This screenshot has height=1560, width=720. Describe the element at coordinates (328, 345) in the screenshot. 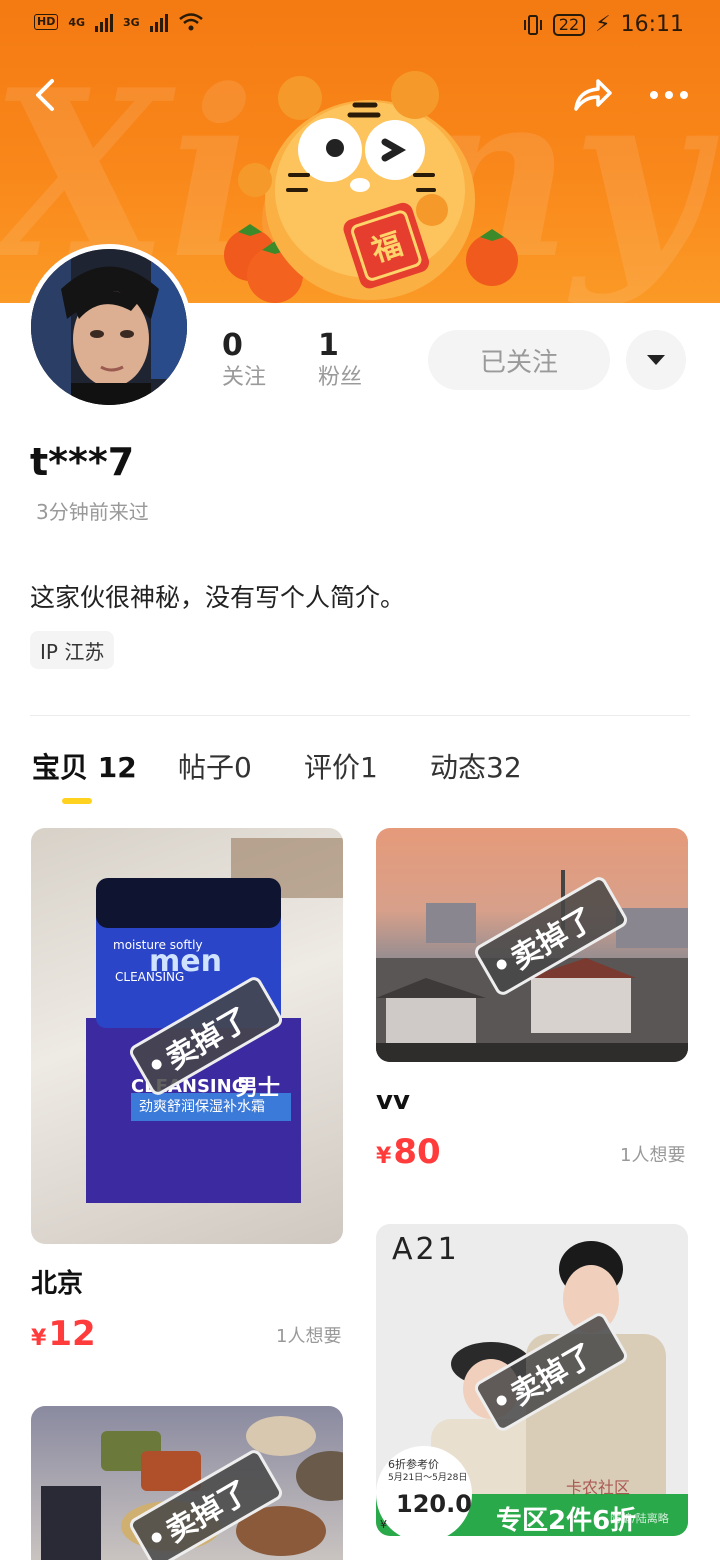

I see `fans-count: 1` at that location.